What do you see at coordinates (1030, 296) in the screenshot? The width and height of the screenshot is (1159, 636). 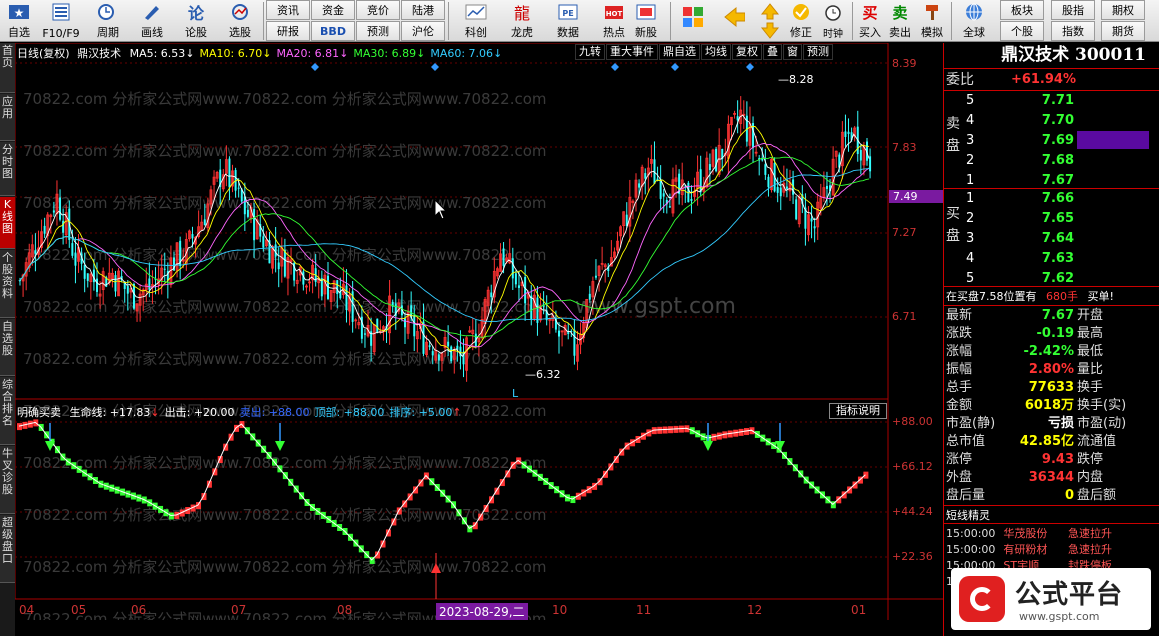 I see `big-order-row: 在买盘7.58位置有 680手 买单!` at bounding box center [1030, 296].